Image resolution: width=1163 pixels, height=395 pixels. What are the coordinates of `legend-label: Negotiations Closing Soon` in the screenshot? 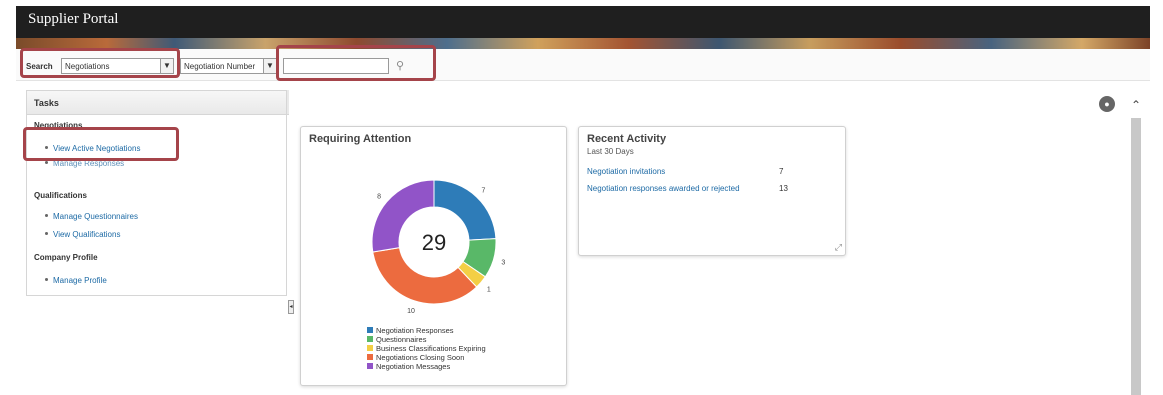 It's located at (420, 357).